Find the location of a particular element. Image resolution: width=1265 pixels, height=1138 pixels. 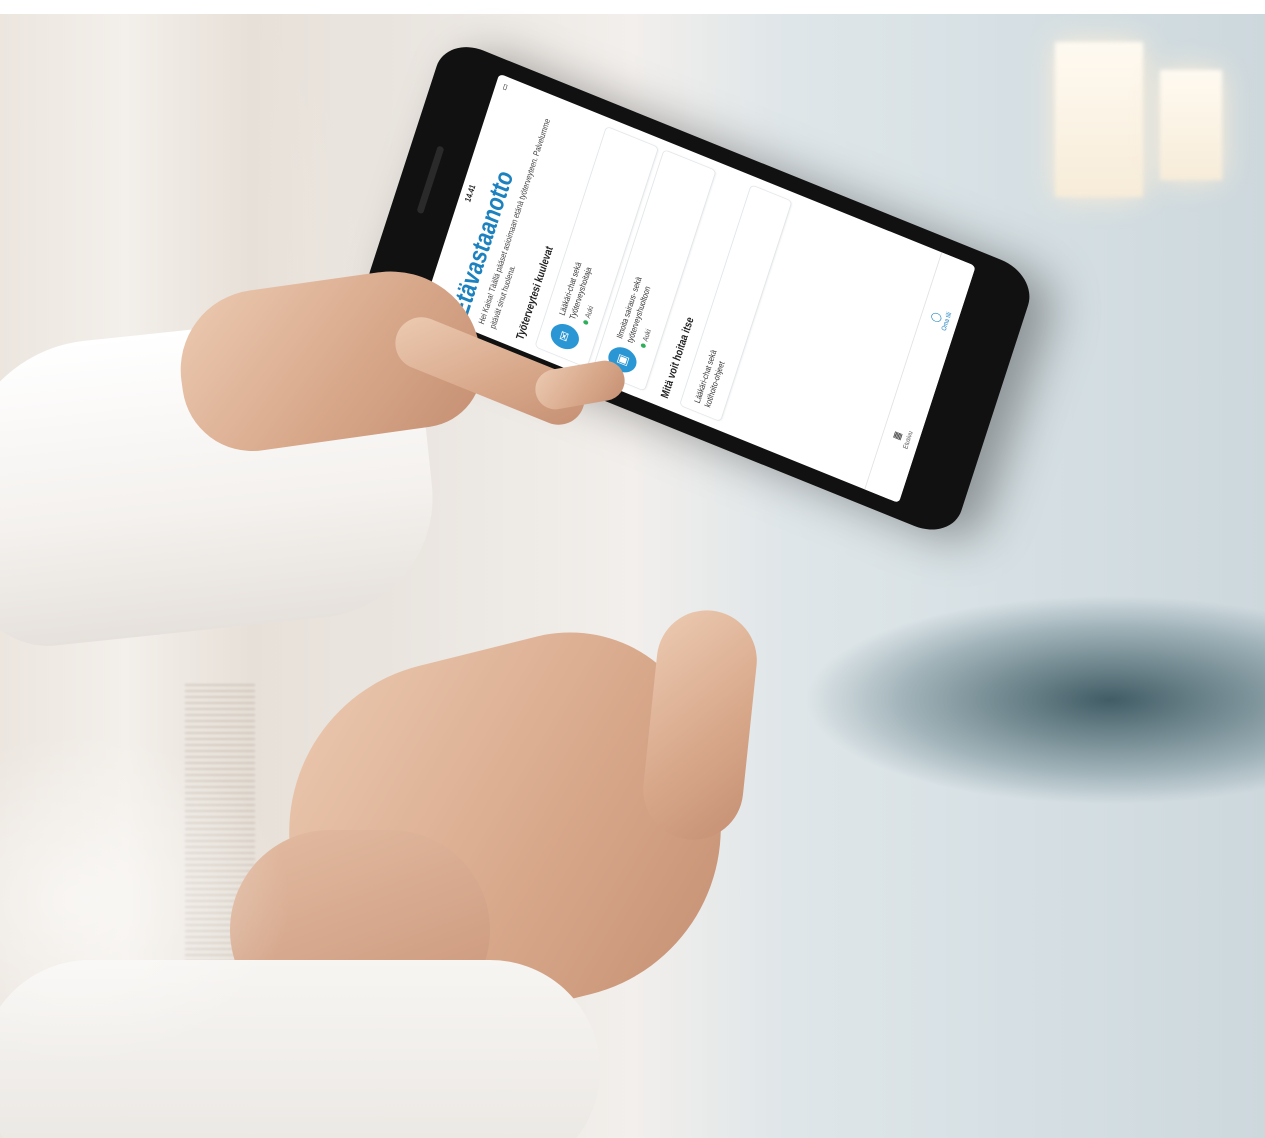

grid-icon: ▦ is located at coordinates (896, 435).